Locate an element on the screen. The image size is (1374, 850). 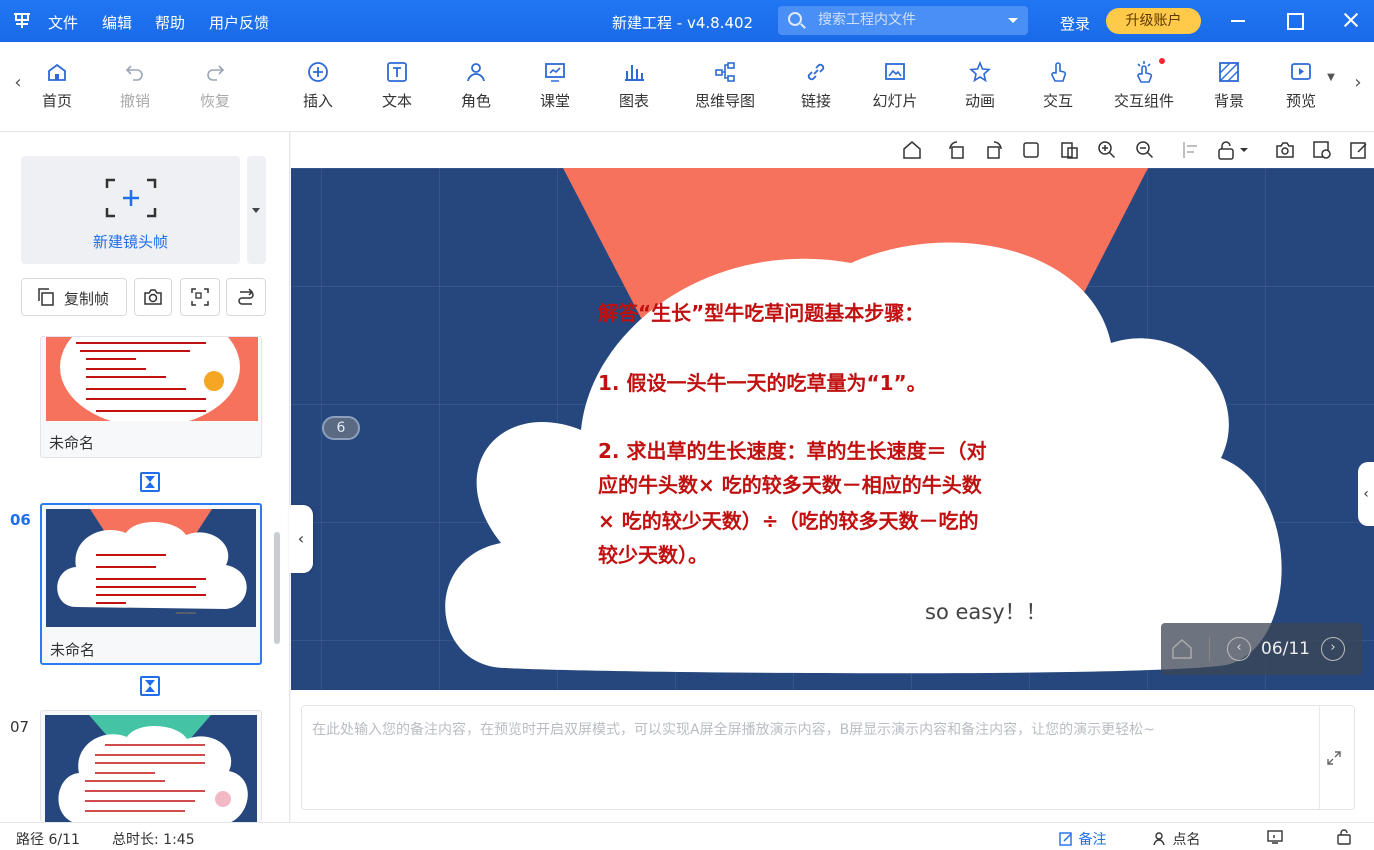
slides-icon is located at coordinates (895, 71).